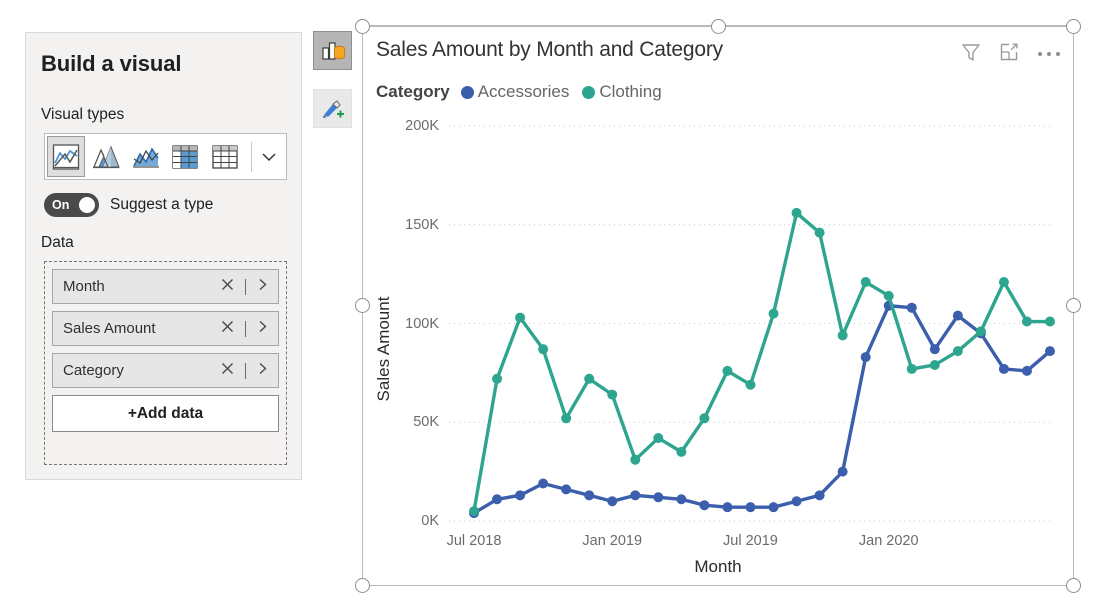 This screenshot has width=1096, height=611. I want to click on resize-handle-bottom-right, so click(1073, 585).